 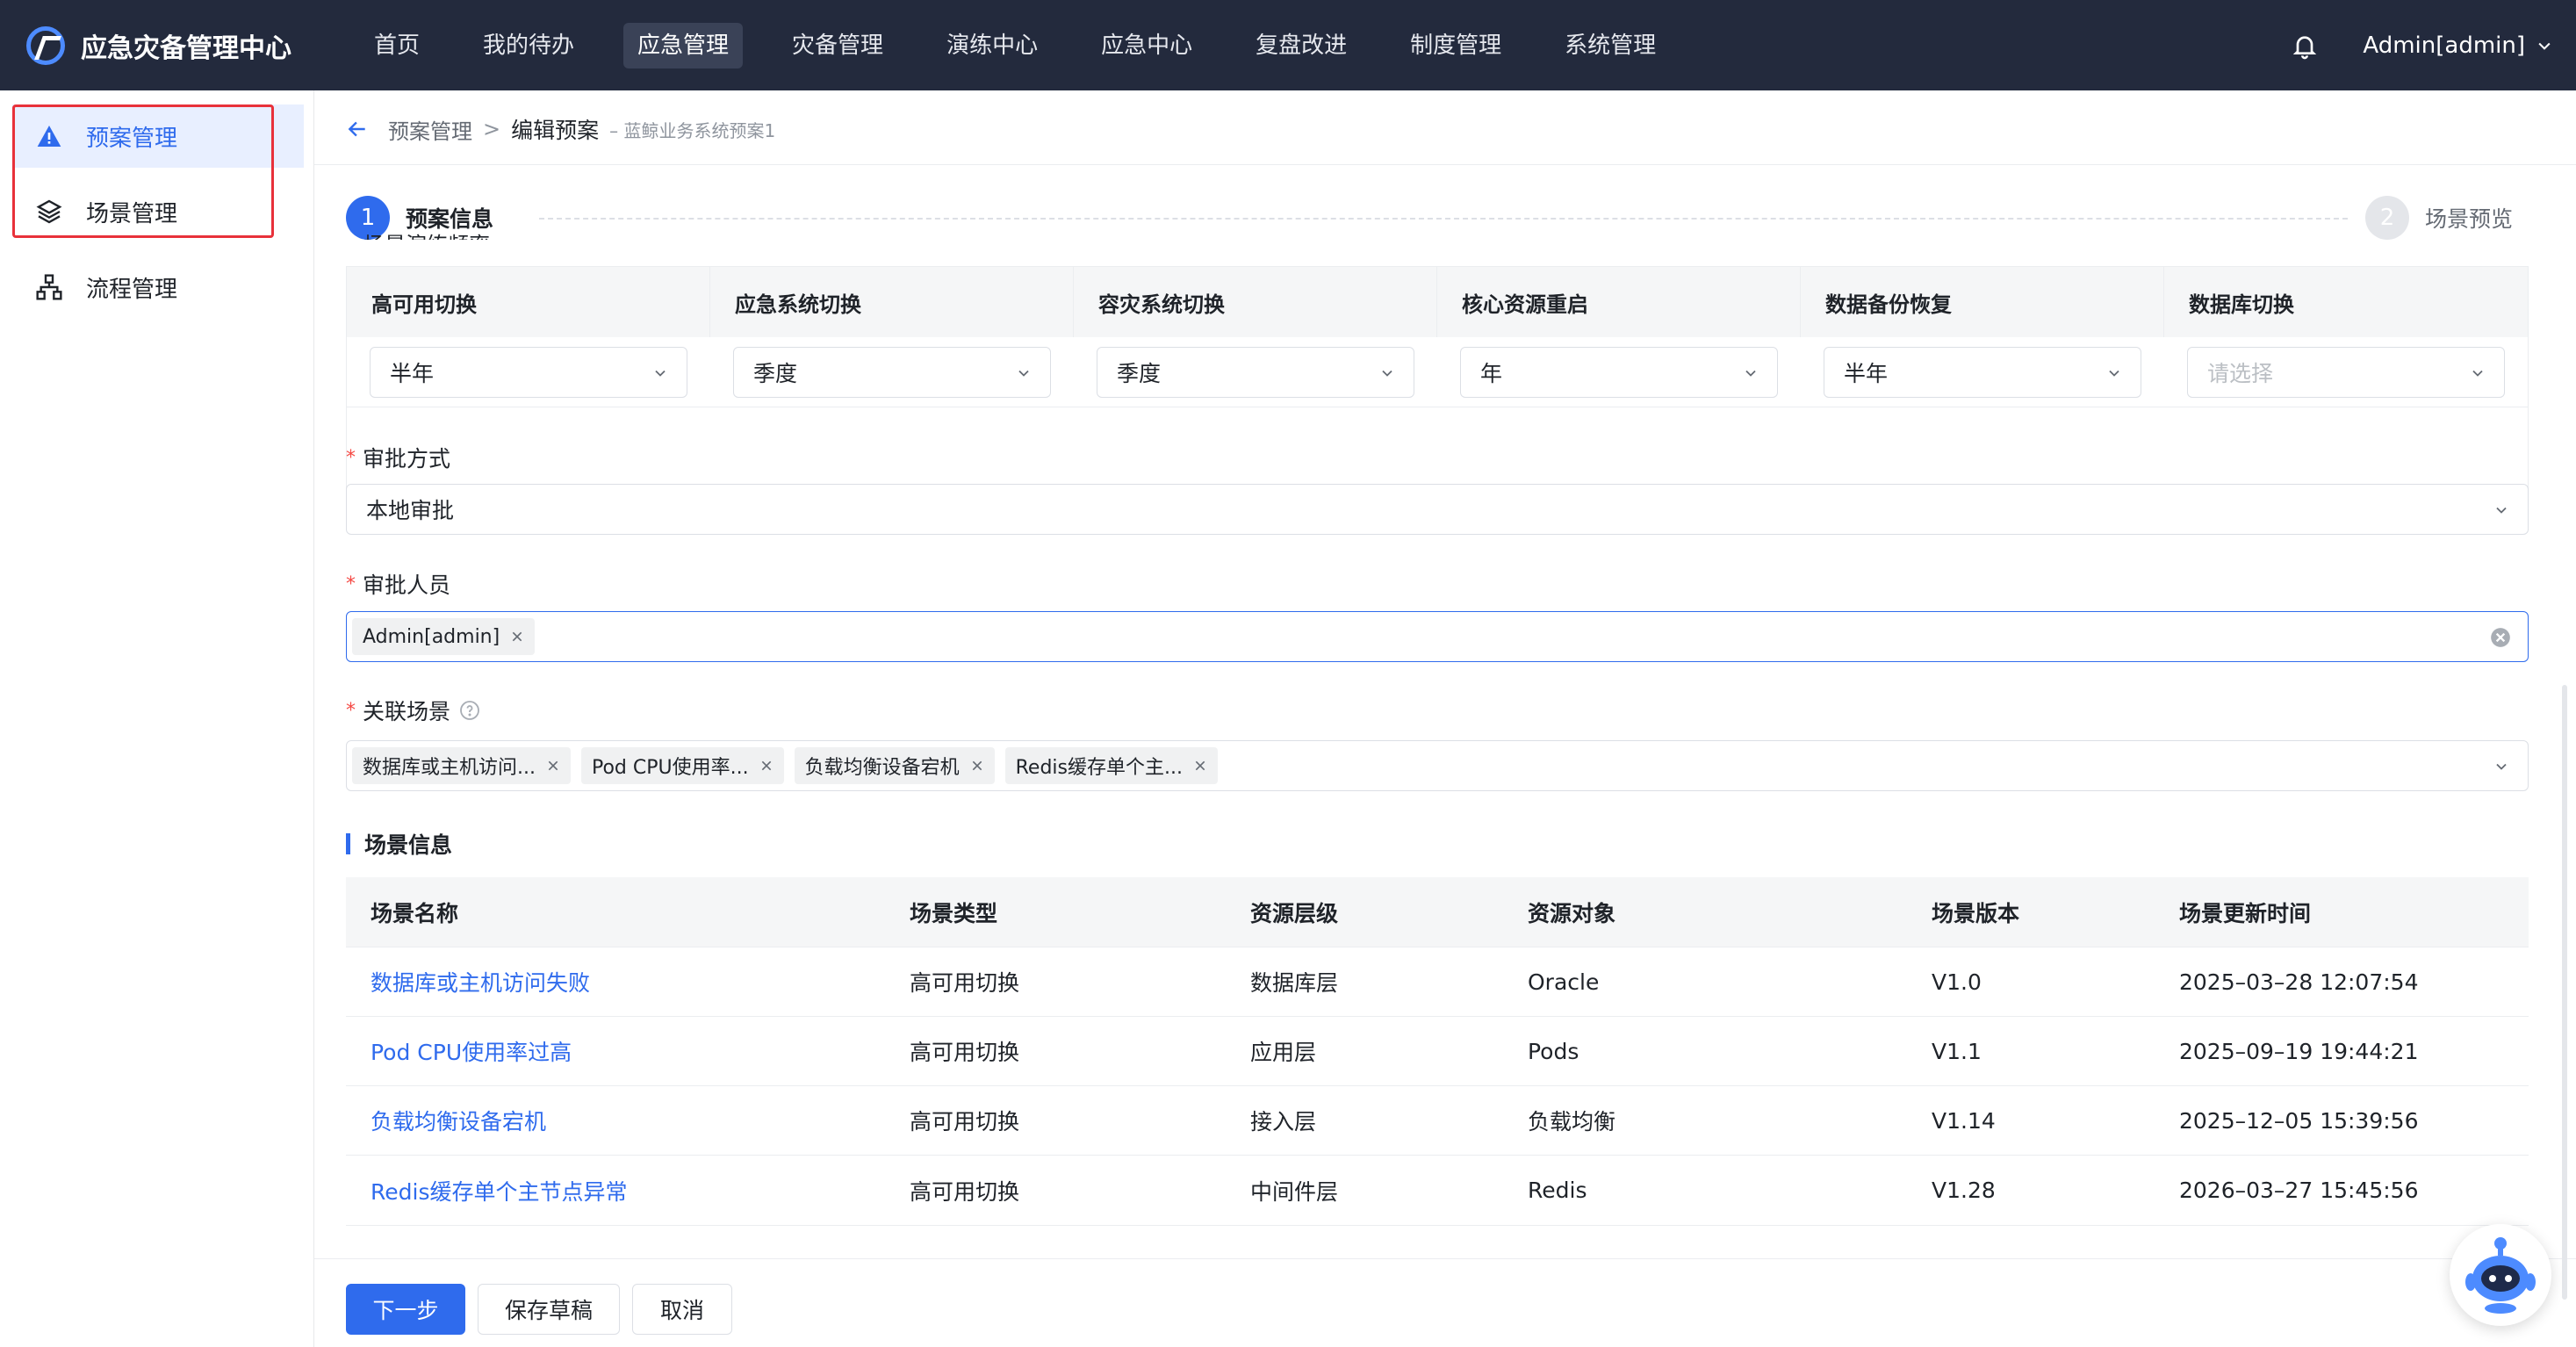 I want to click on robot-icon, so click(x=2500, y=1275).